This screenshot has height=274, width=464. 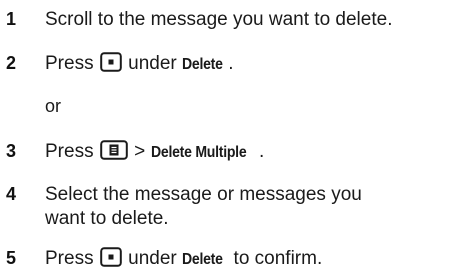 I want to click on step-mid: >, so click(x=140, y=151).